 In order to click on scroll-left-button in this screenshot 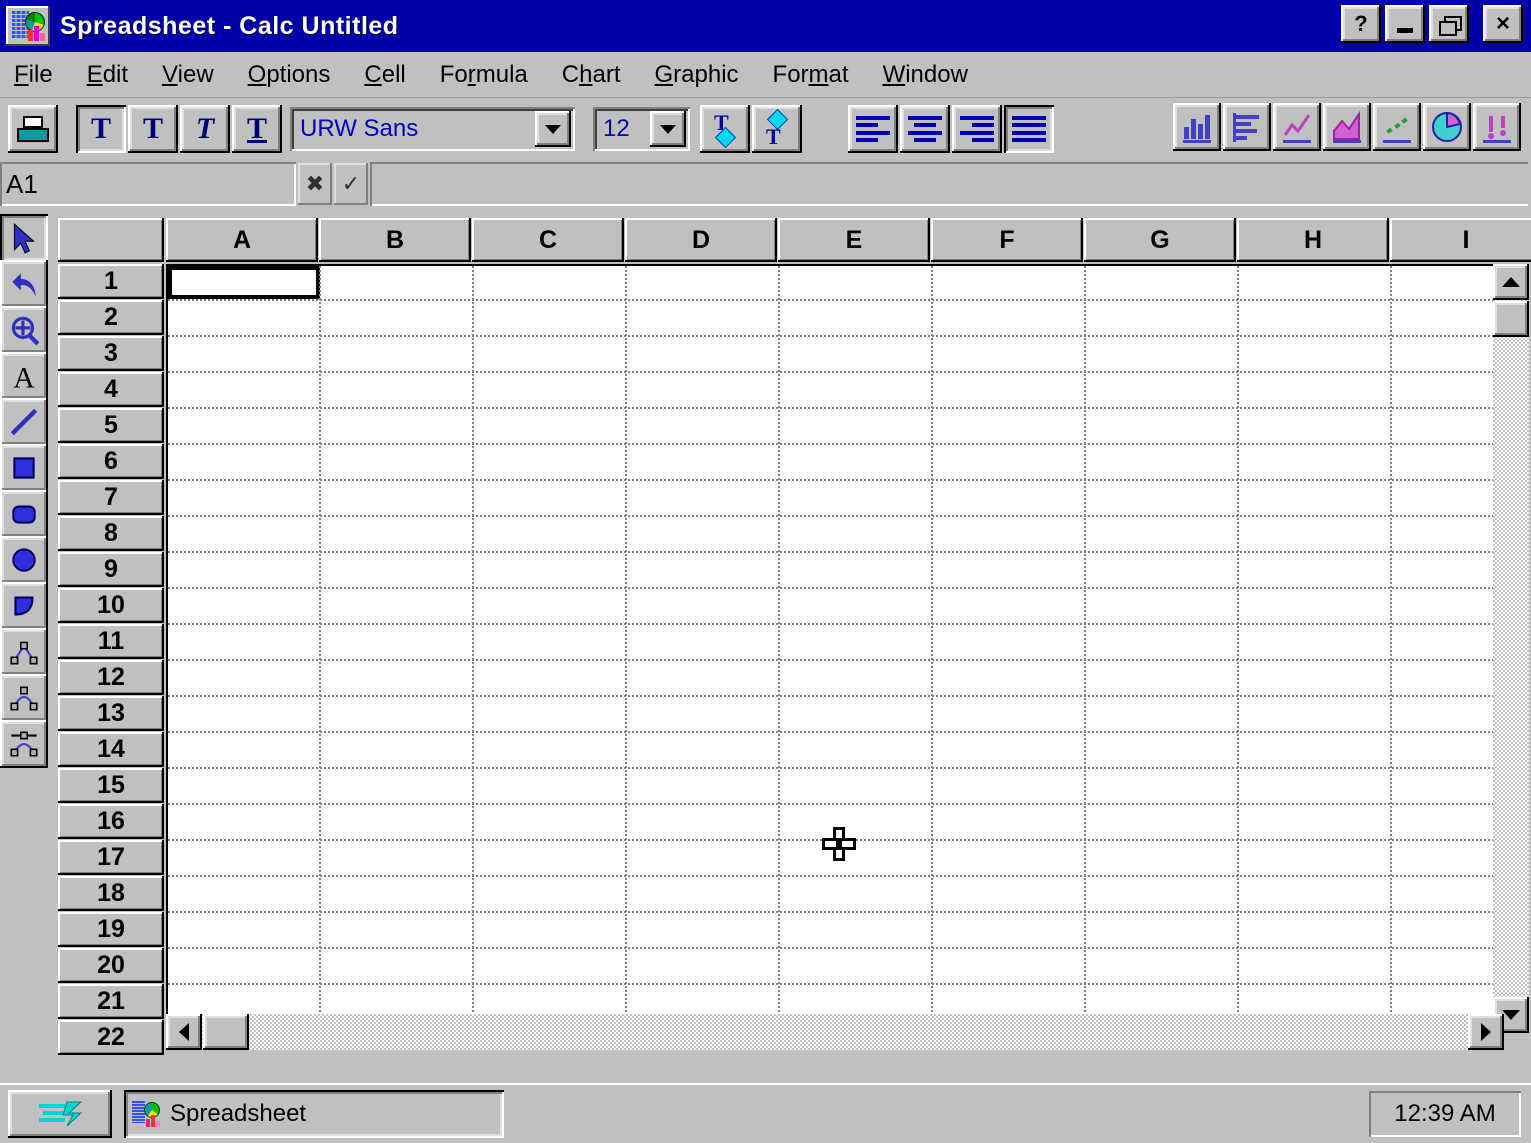, I will do `click(184, 1032)`.